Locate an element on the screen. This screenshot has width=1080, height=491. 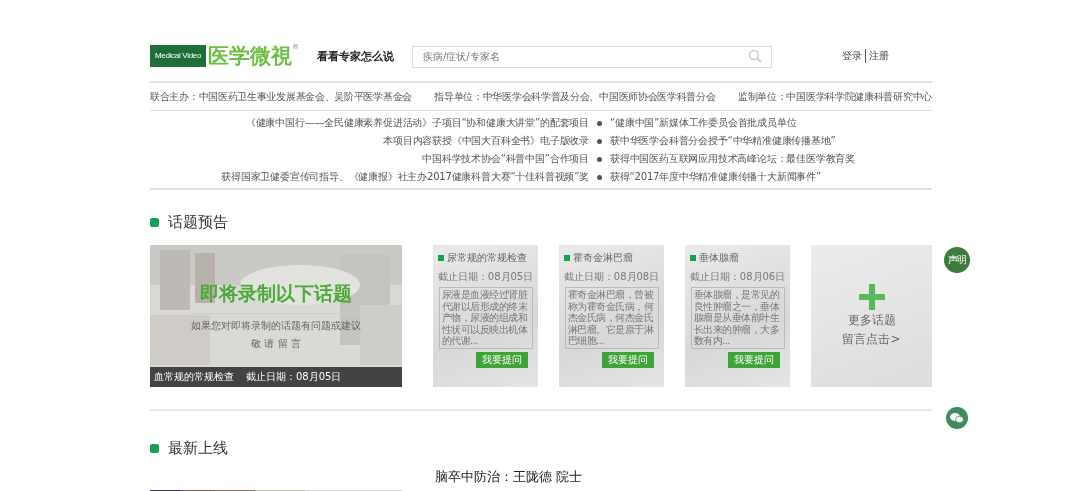
honor-text: 获得中国医药互联网应用技术高峰论坛：最佳医学教育奖 is located at coordinates (733, 159).